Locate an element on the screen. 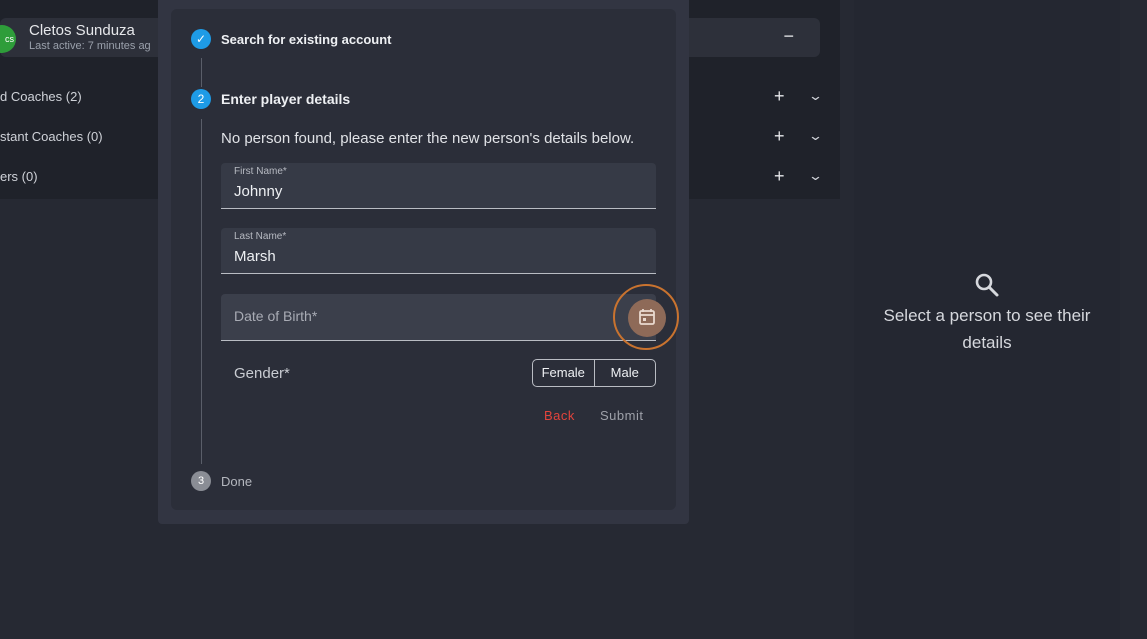  field-label: Last Name* is located at coordinates (260, 236).